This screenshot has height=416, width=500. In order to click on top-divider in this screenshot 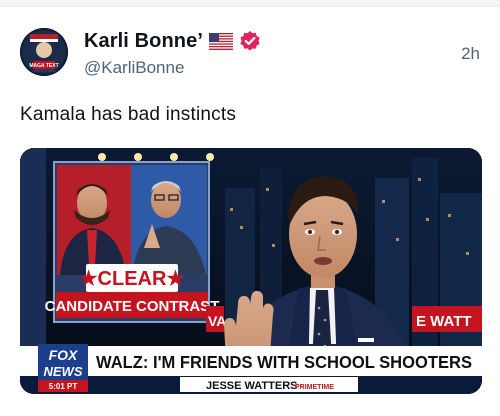, I will do `click(250, 3)`.